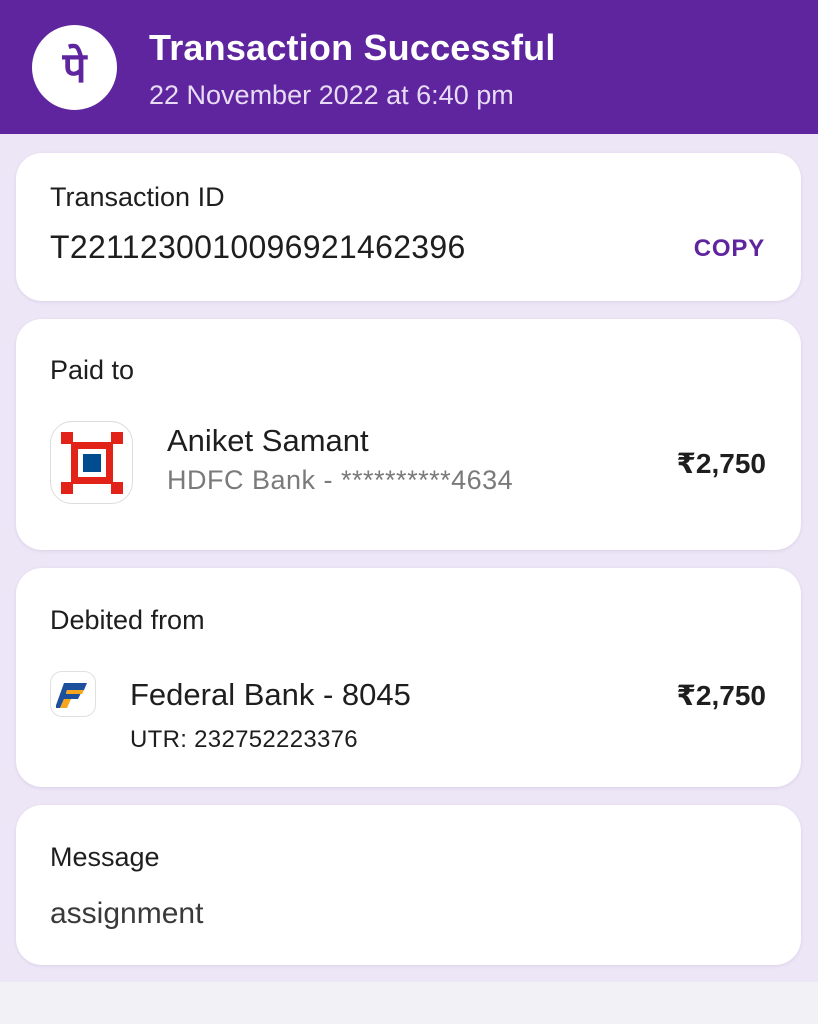  What do you see at coordinates (729, 249) in the screenshot?
I see `copy-button: COPY` at bounding box center [729, 249].